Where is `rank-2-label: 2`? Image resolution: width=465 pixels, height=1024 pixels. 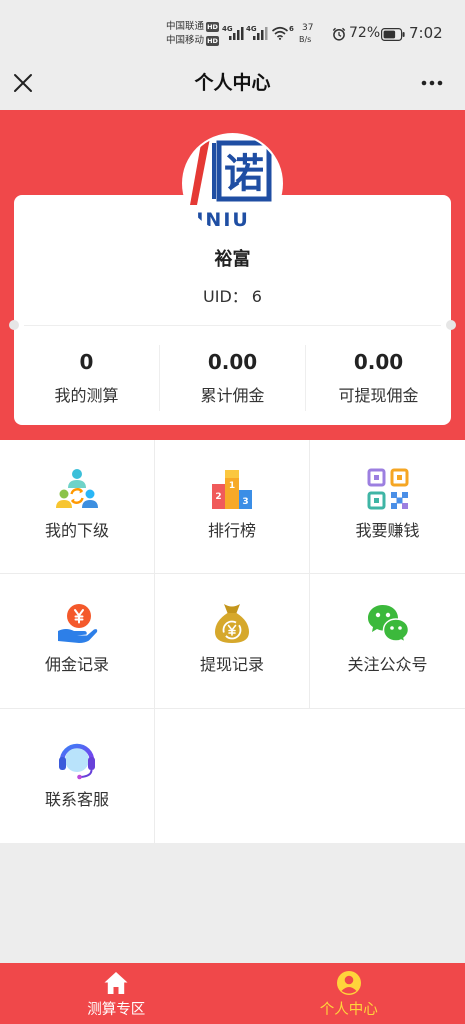 rank-2-label: 2 is located at coordinates (218, 497).